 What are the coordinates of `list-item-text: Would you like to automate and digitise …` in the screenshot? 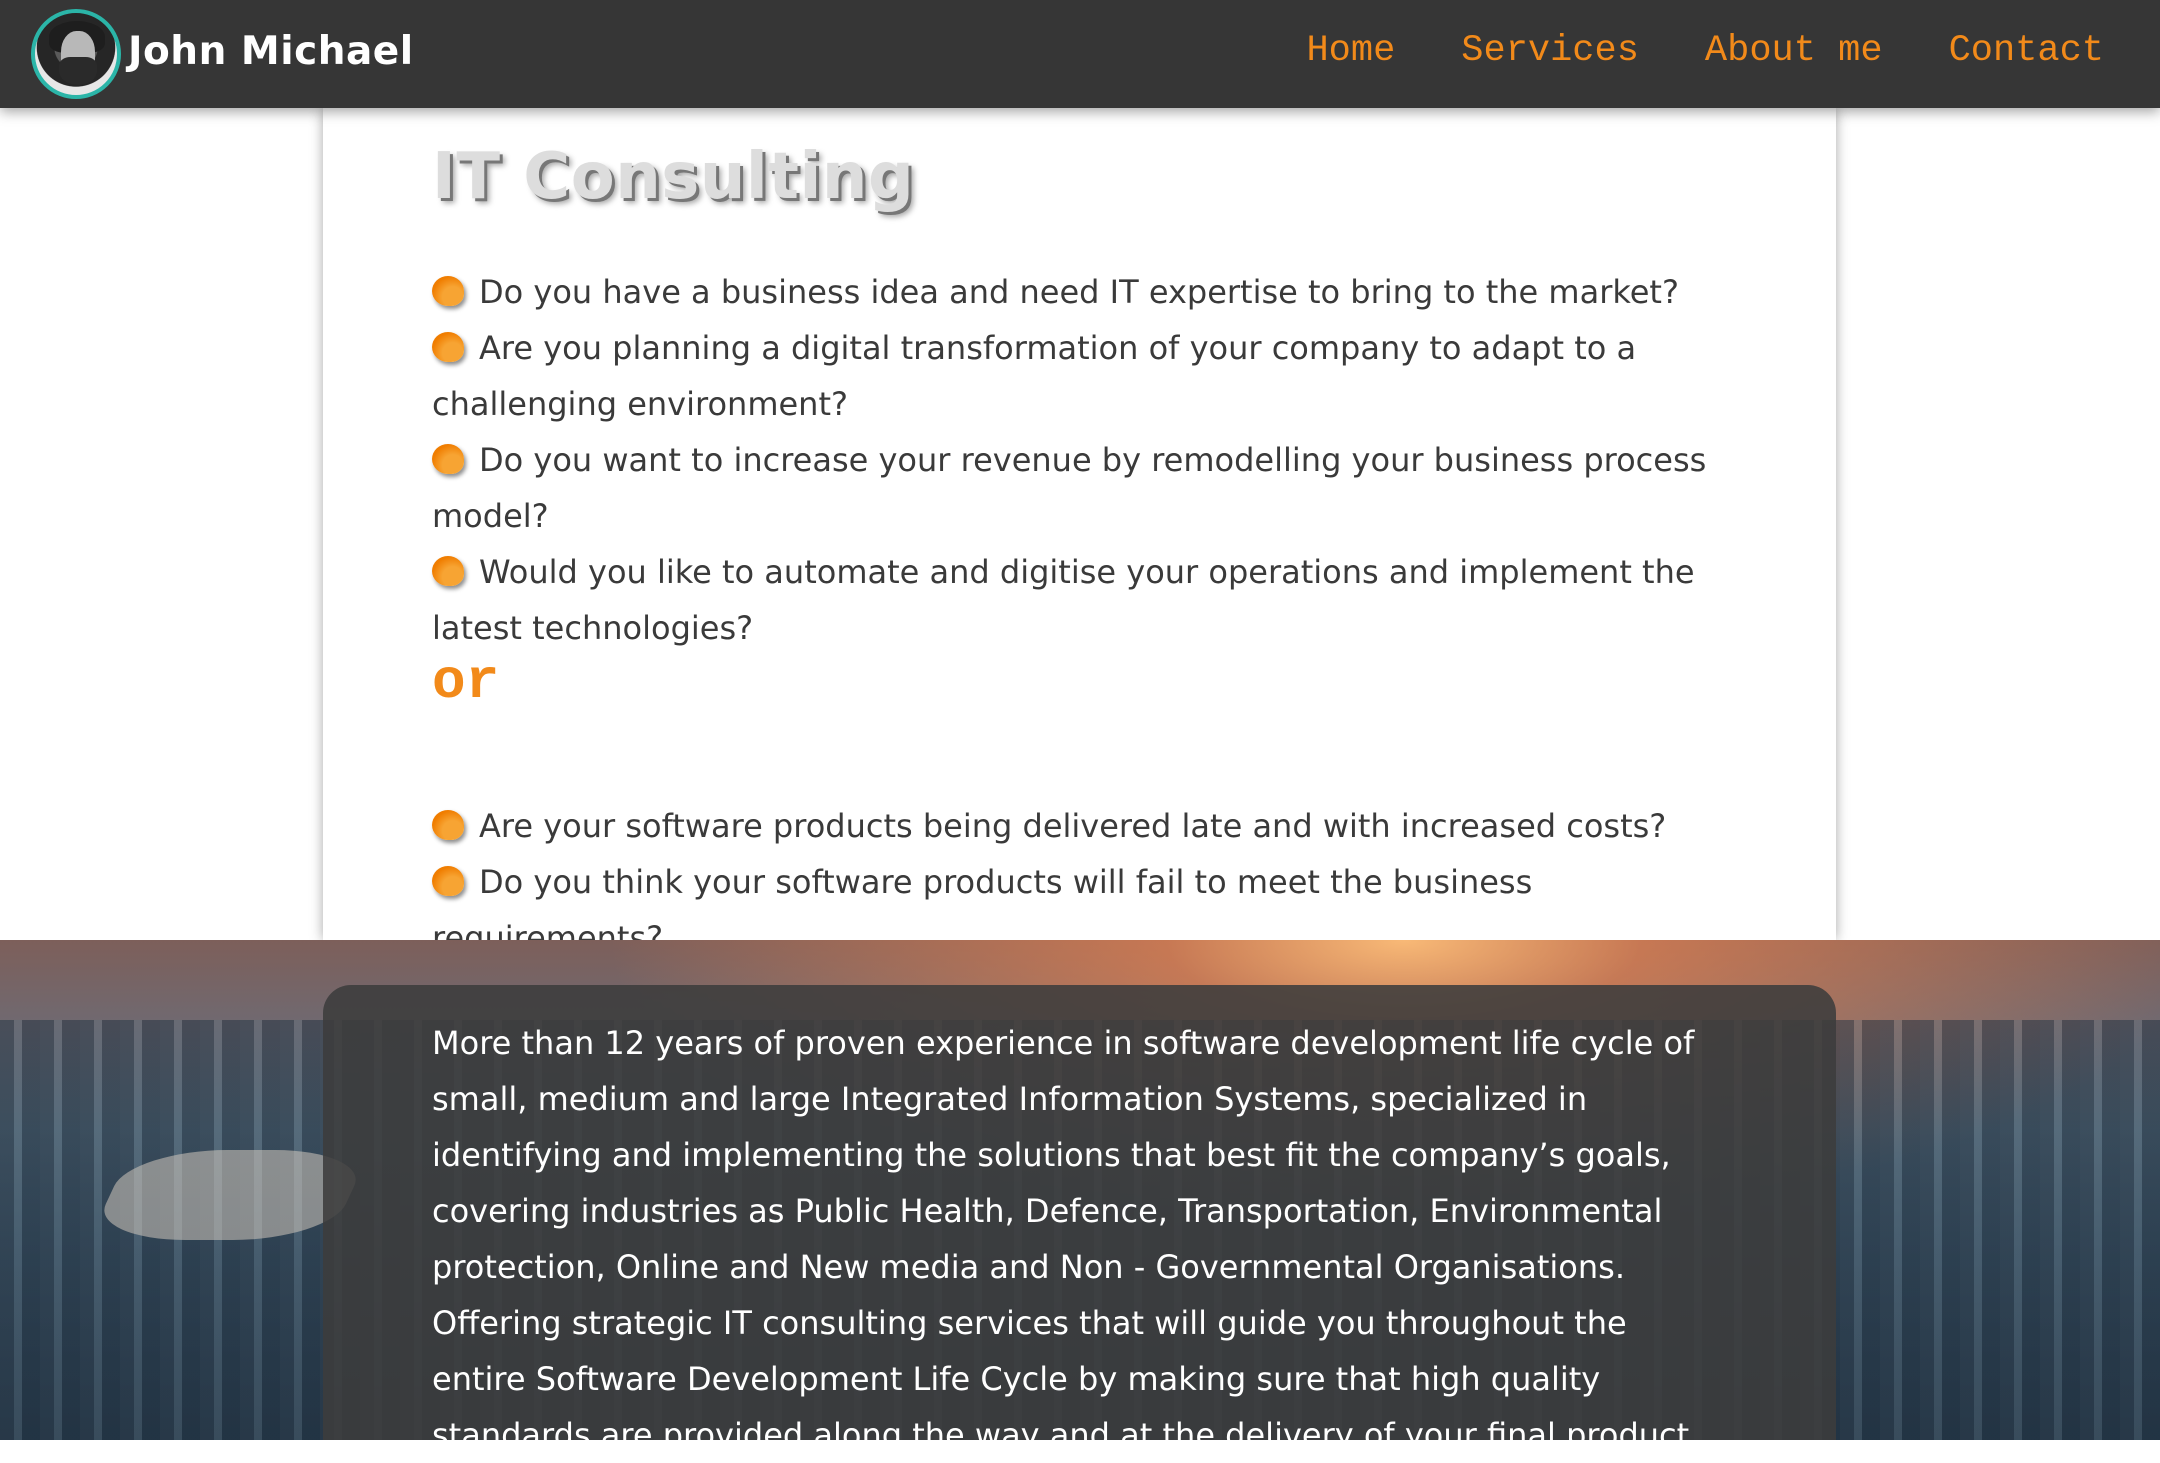 It's located at (1063, 600).